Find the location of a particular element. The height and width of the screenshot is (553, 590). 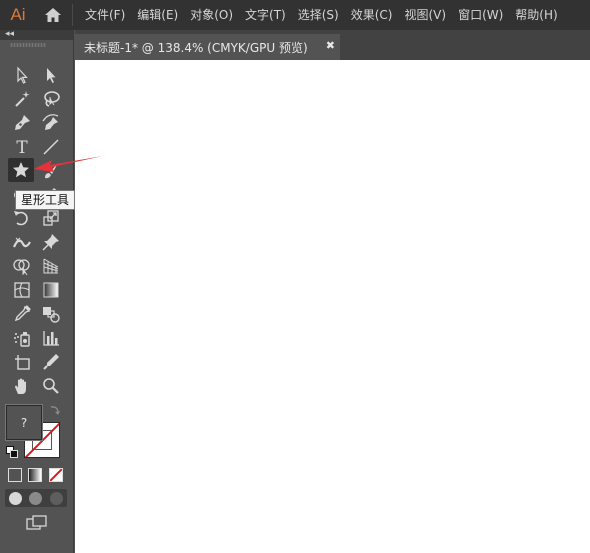

svg-text: T is located at coordinates (22, 147).